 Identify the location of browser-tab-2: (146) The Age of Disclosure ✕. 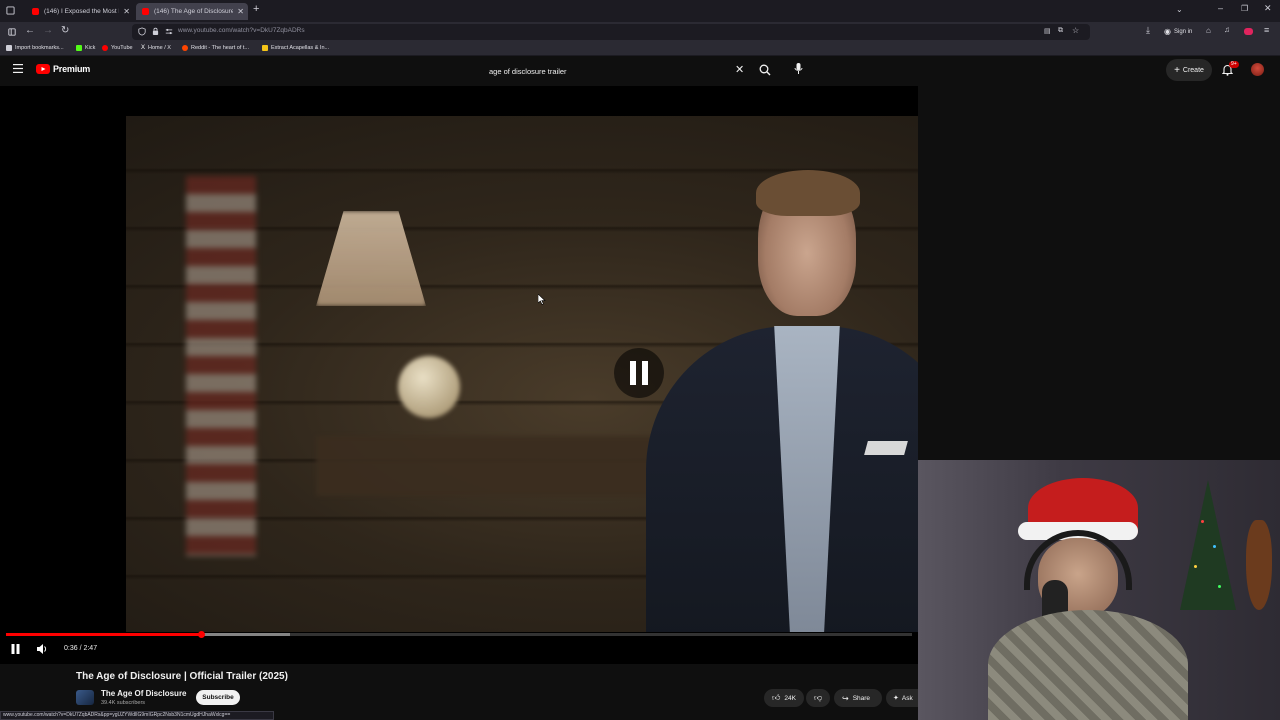
(192, 11).